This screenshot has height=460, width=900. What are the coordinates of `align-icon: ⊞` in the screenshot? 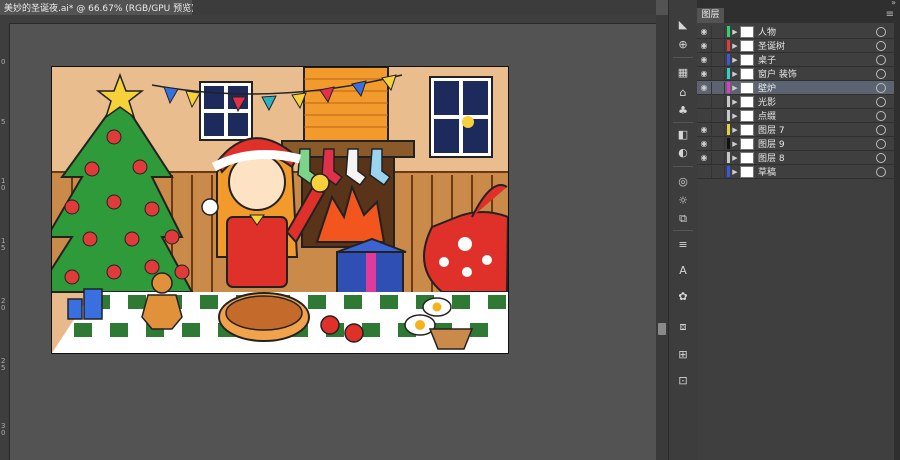 It's located at (683, 355).